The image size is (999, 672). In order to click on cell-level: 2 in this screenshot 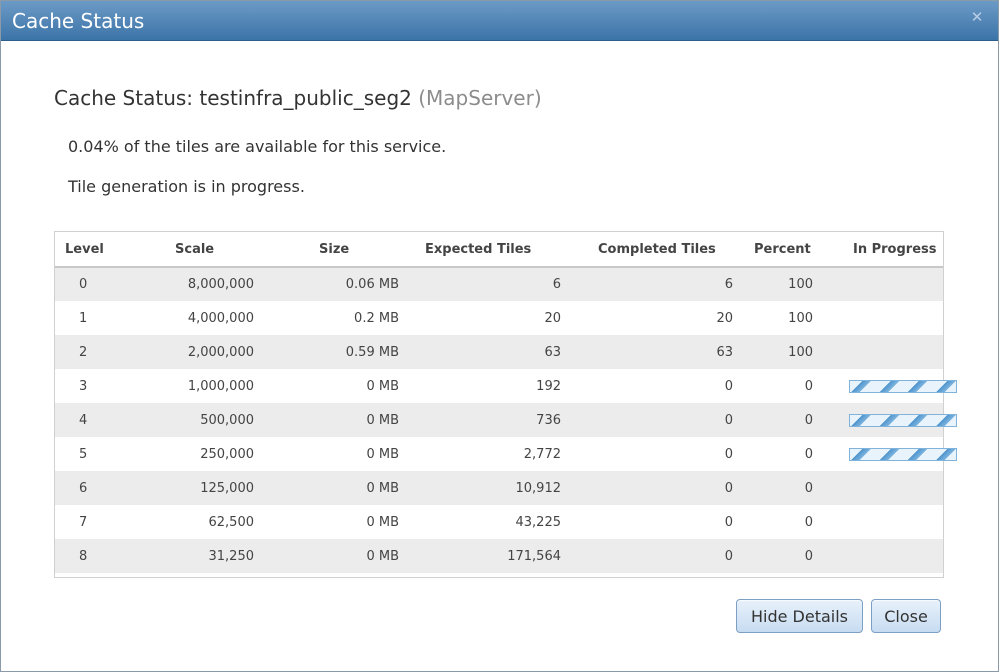, I will do `click(105, 352)`.